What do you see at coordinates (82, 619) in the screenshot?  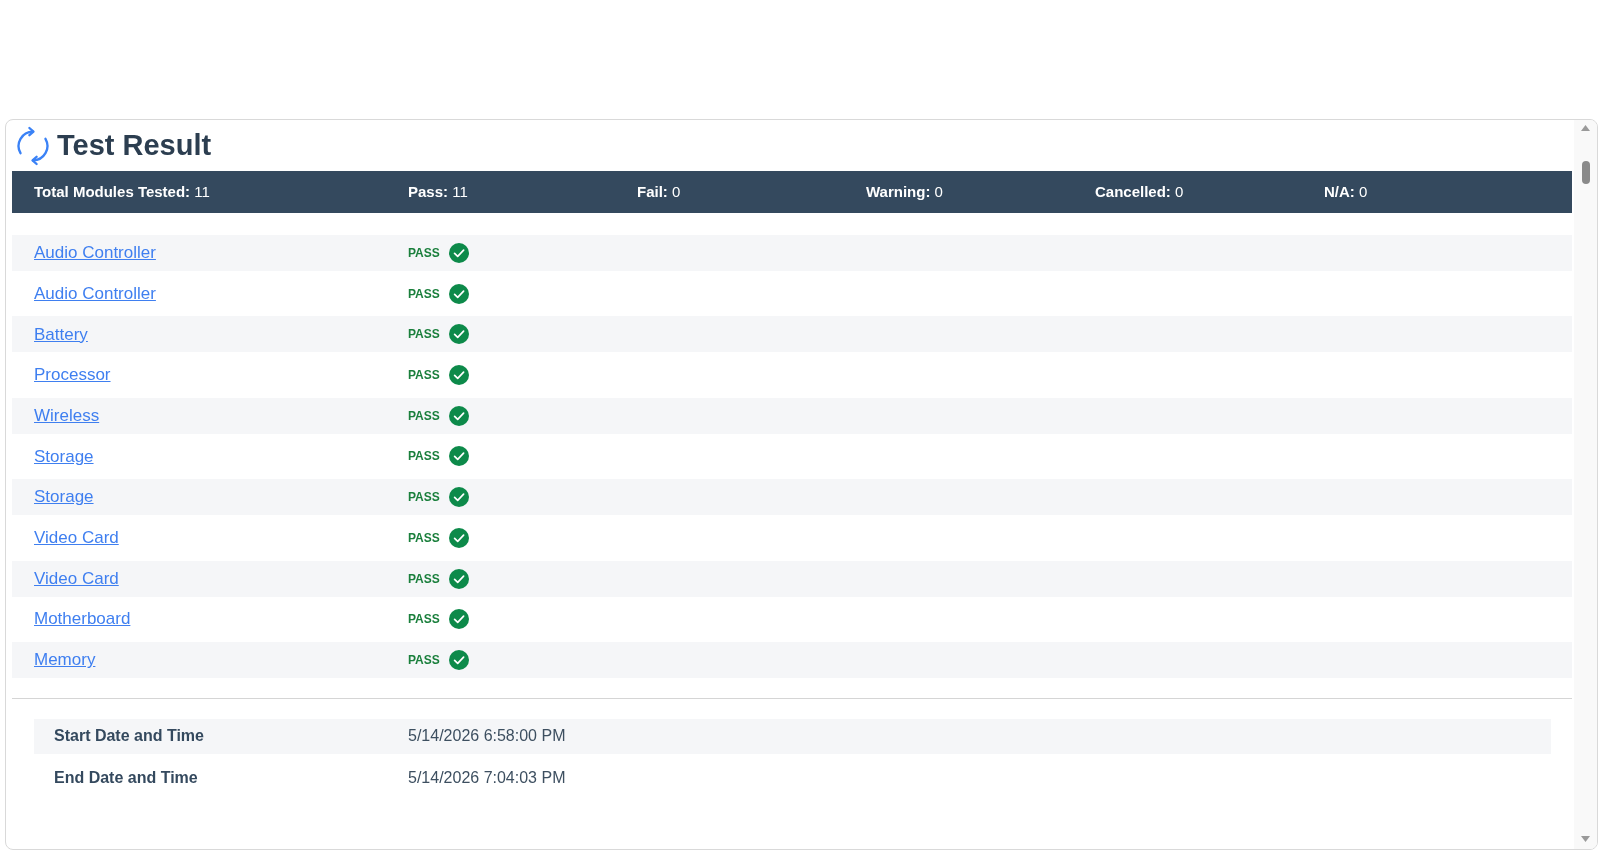 I see `module-link: Motherboard` at bounding box center [82, 619].